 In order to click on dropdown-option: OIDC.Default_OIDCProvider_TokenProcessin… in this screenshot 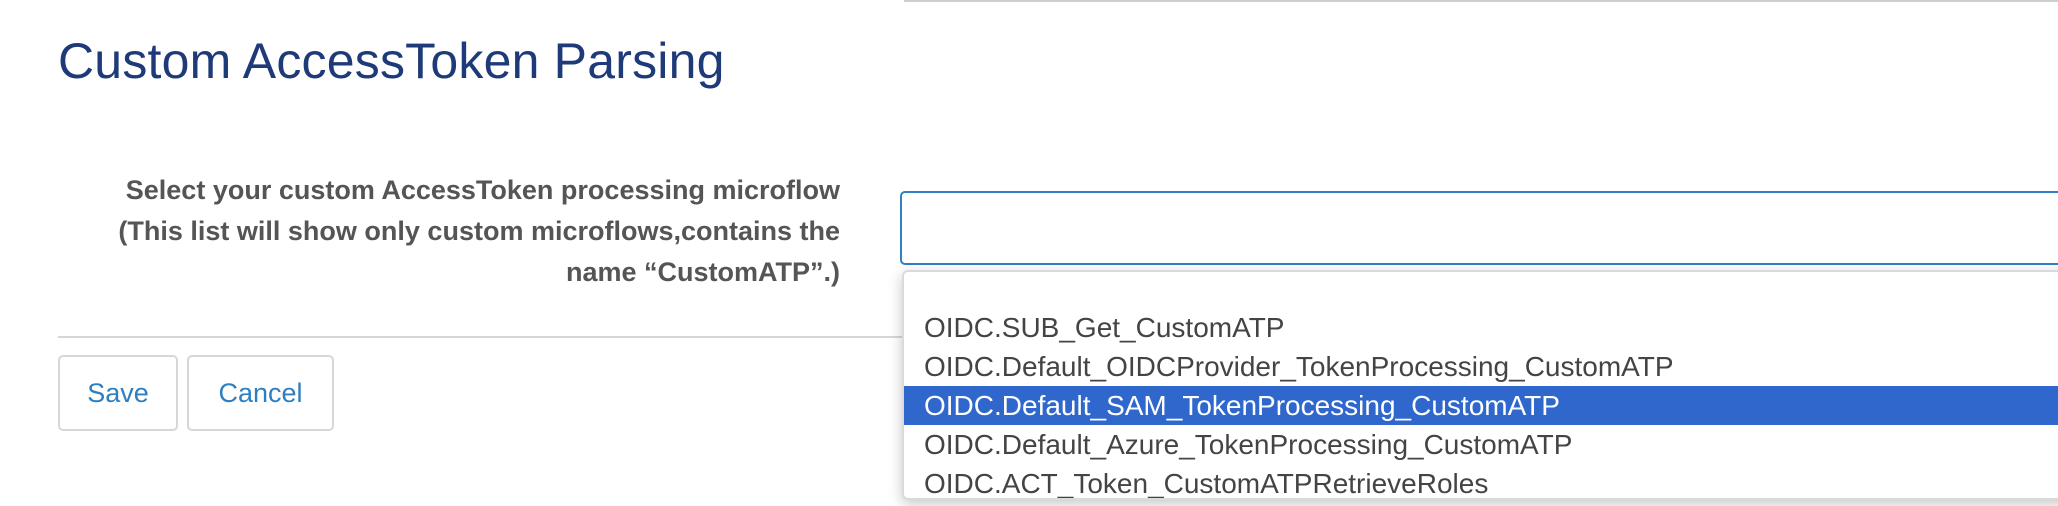, I will do `click(1481, 366)`.